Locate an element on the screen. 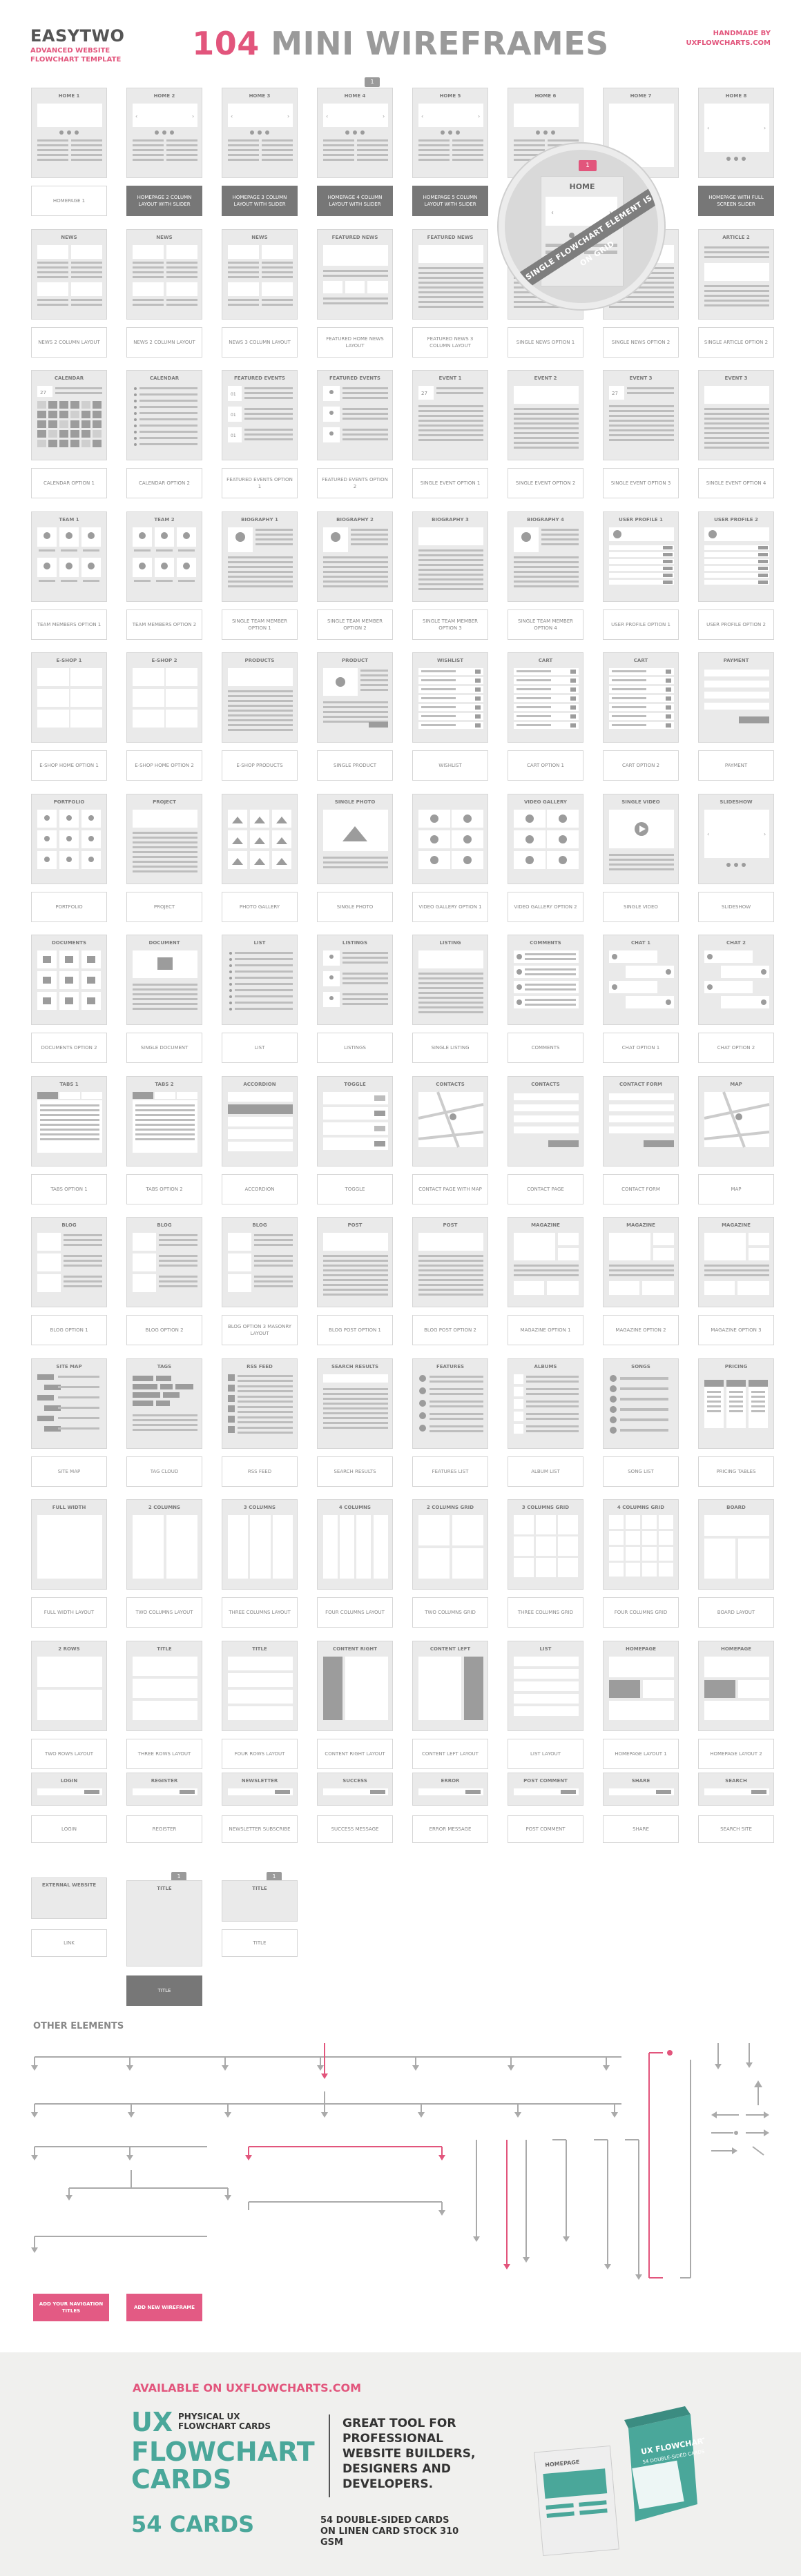 Image resolution: width=801 pixels, height=2576 pixels. wireframe-card: EVENT 3 27 is located at coordinates (641, 415).